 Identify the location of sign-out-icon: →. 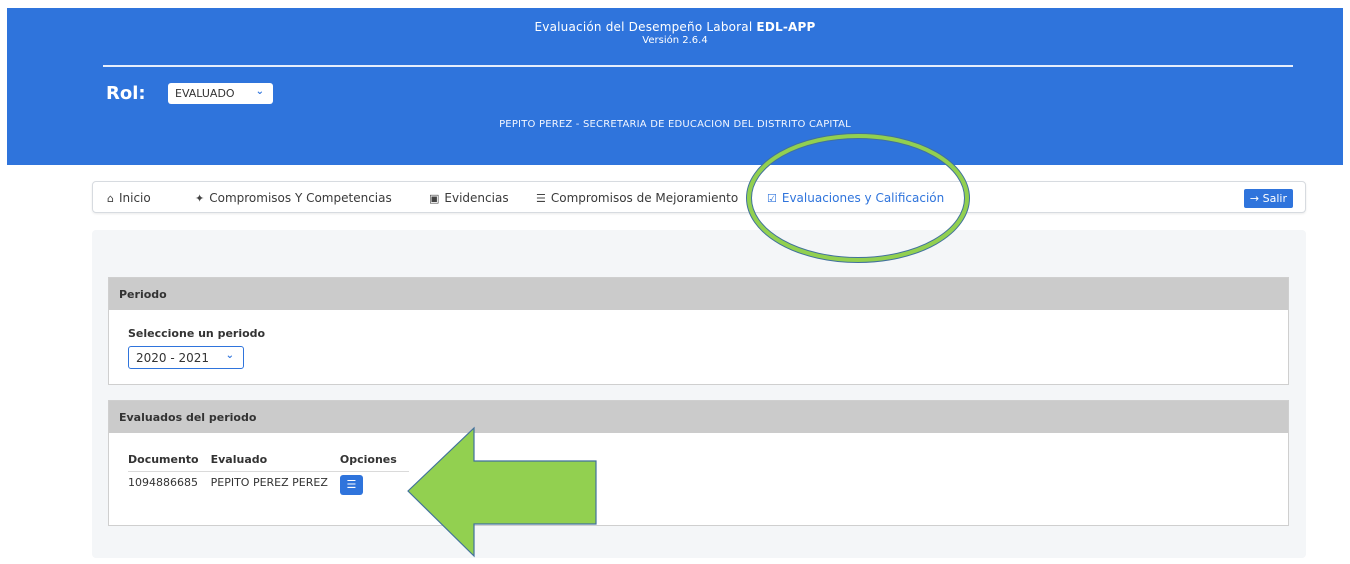
(1254, 198).